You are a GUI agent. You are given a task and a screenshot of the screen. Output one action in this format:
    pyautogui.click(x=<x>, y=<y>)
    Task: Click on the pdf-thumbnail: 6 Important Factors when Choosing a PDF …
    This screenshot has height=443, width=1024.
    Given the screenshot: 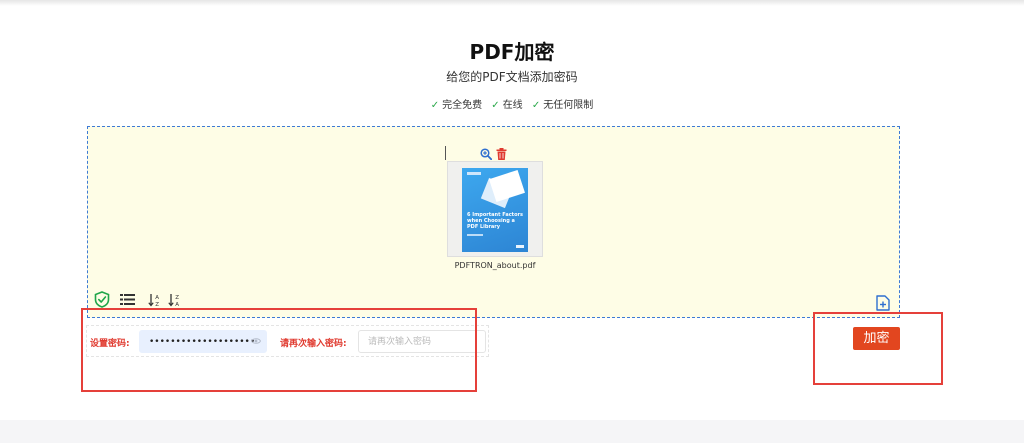 What is the action you would take?
    pyautogui.click(x=495, y=210)
    